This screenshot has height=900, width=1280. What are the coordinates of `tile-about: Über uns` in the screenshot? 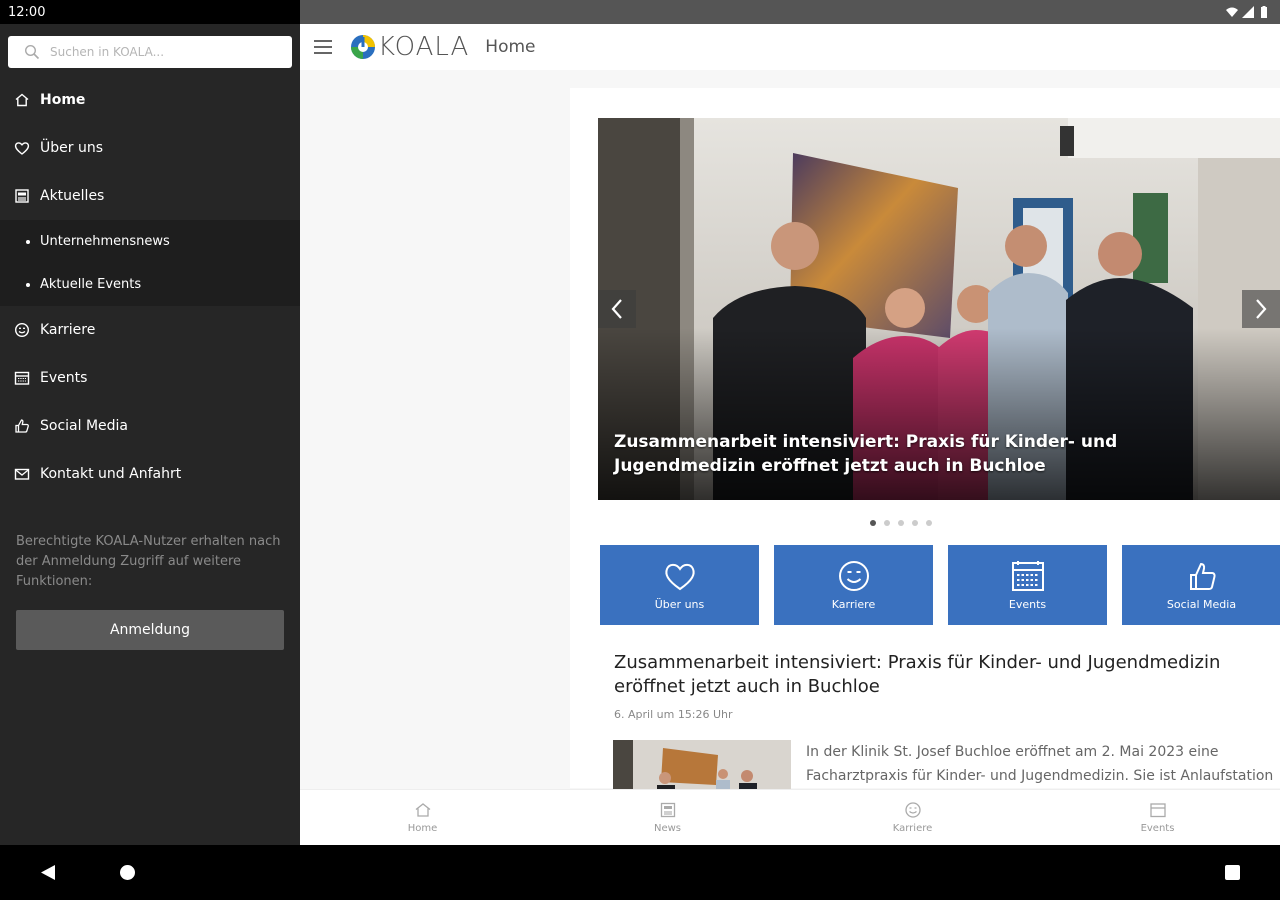 It's located at (679, 585).